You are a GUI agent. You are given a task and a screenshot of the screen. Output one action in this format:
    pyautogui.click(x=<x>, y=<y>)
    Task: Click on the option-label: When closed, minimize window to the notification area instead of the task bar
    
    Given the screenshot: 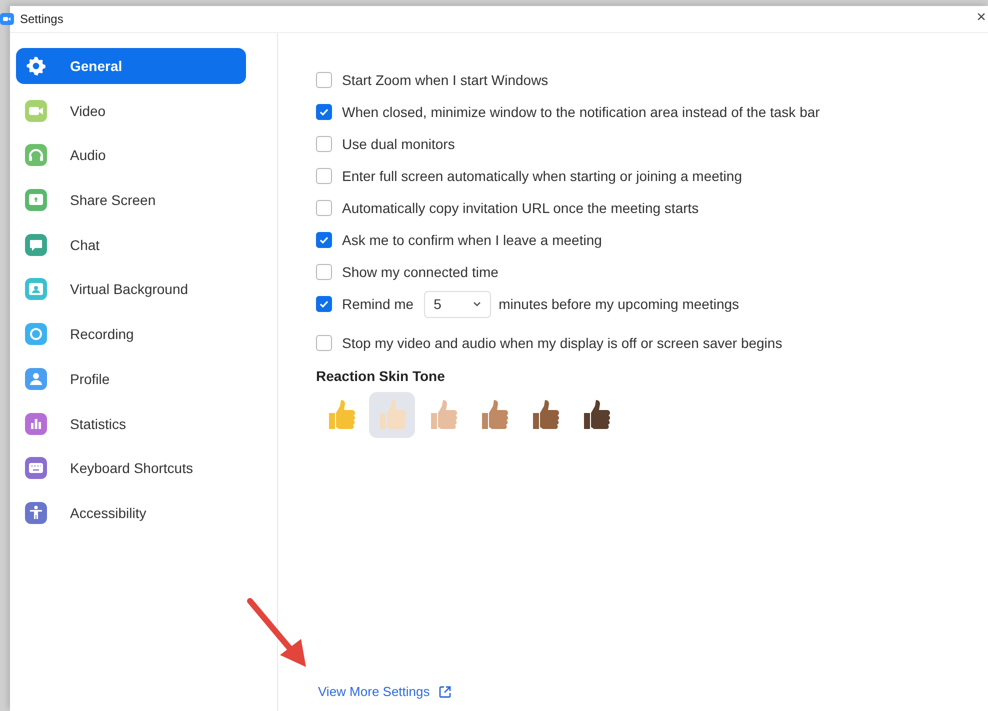 What is the action you would take?
    pyautogui.click(x=581, y=112)
    